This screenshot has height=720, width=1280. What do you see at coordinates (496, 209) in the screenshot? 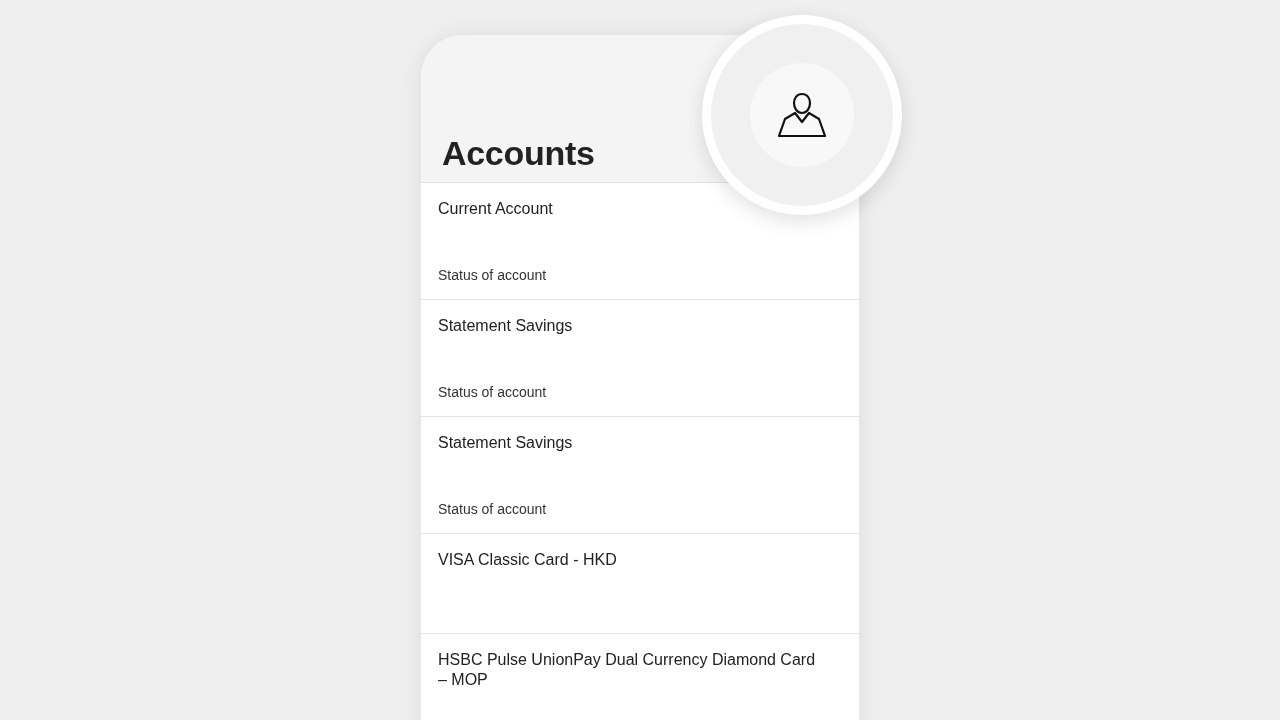
I see `account-name: Current Account` at bounding box center [496, 209].